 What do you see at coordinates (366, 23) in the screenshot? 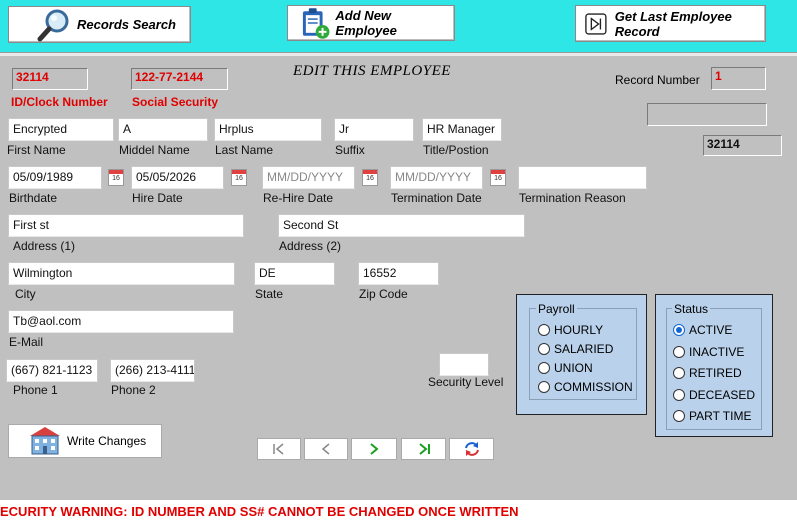
I see `add-new-employee-label: Add New Employee` at bounding box center [366, 23].